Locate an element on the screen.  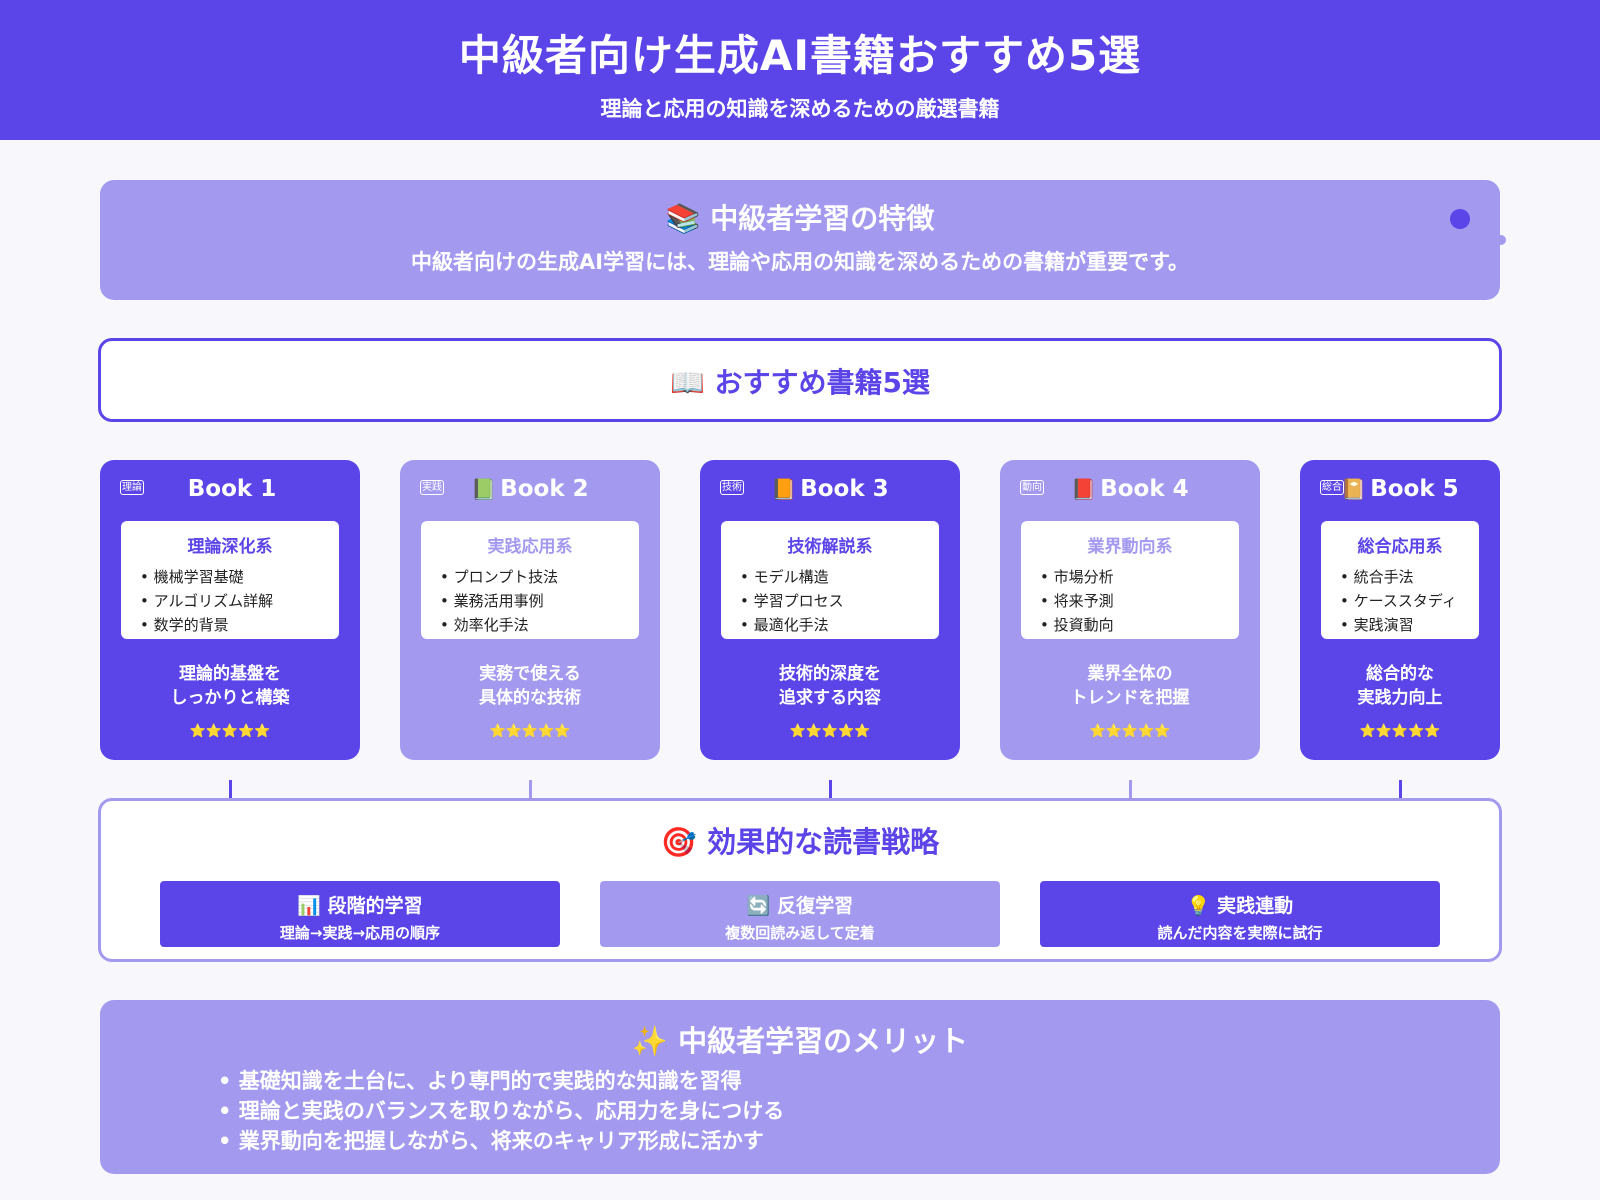
strategy-repetition: 🔄 反復学習 複数回読み返して定着 is located at coordinates (800, 914).